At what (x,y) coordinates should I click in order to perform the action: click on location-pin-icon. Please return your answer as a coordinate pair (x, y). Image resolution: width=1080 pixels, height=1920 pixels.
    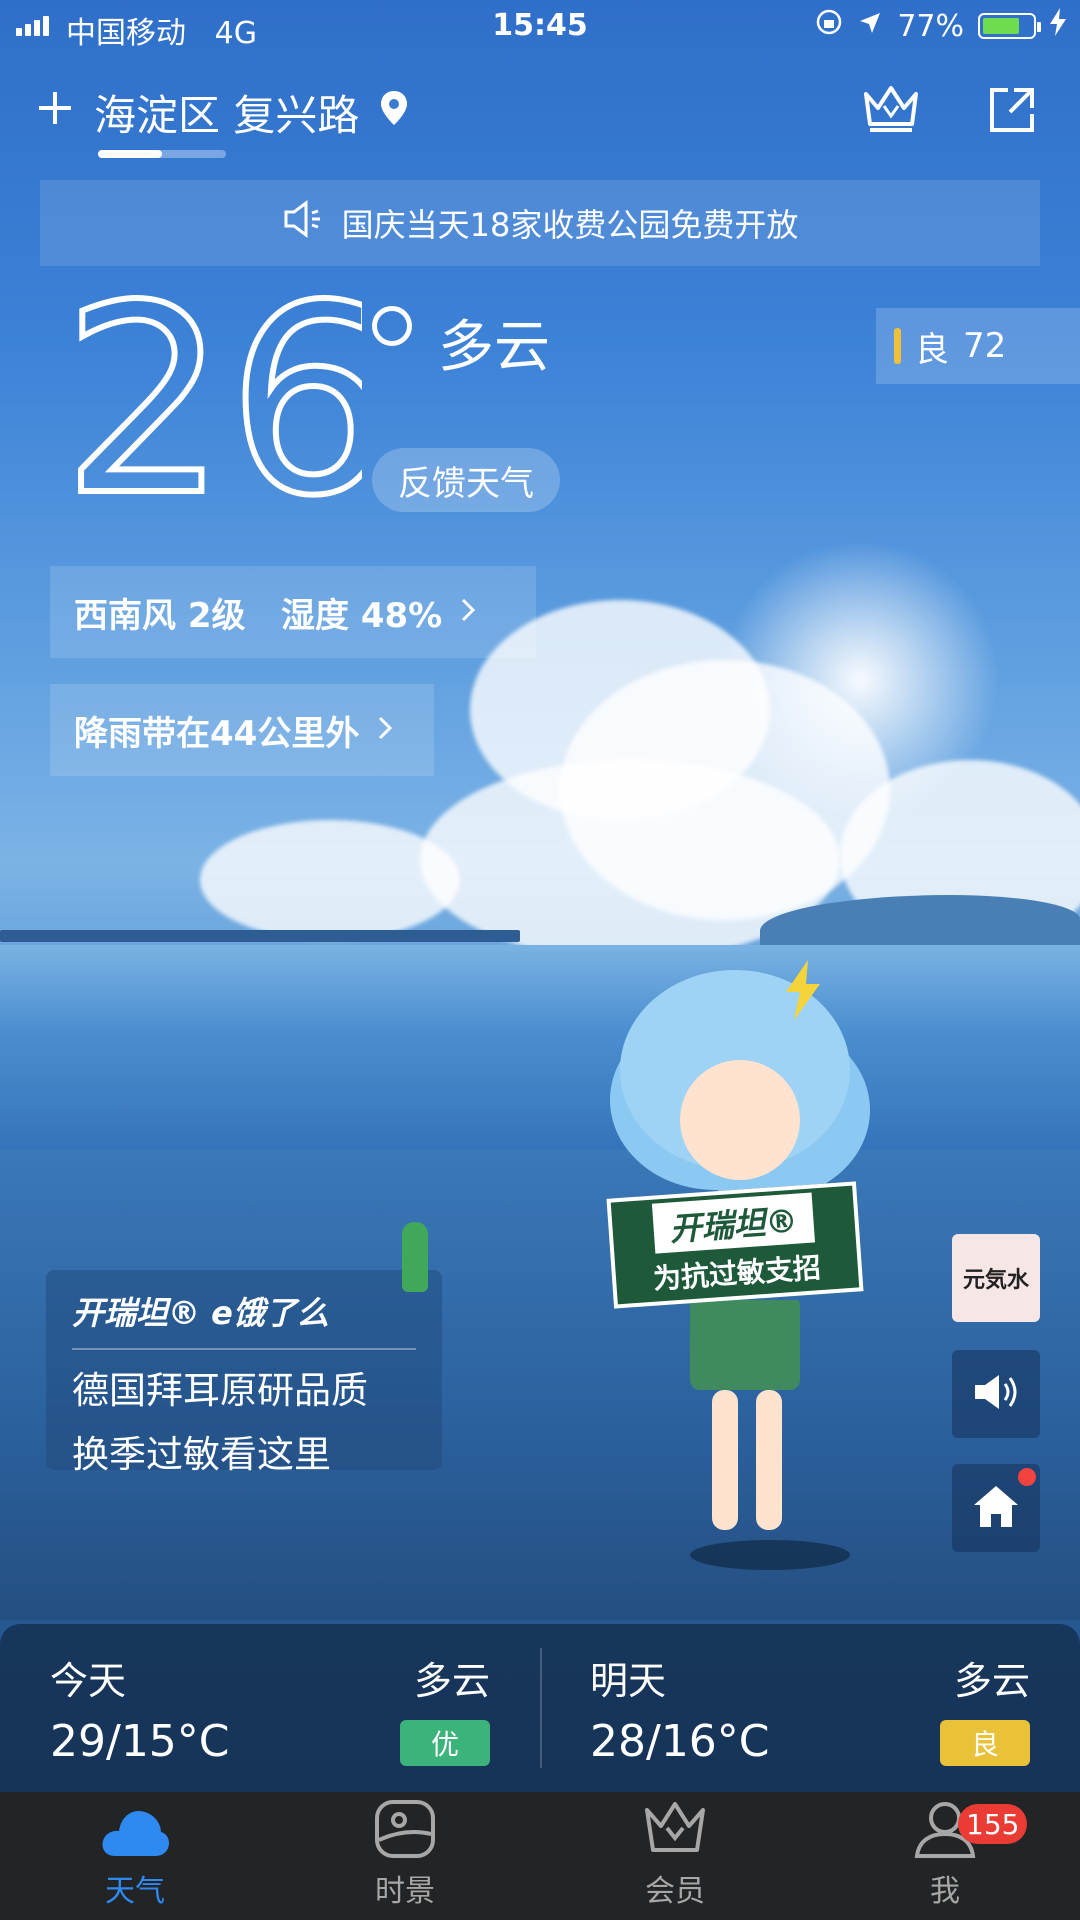
    Looking at the image, I should click on (394, 112).